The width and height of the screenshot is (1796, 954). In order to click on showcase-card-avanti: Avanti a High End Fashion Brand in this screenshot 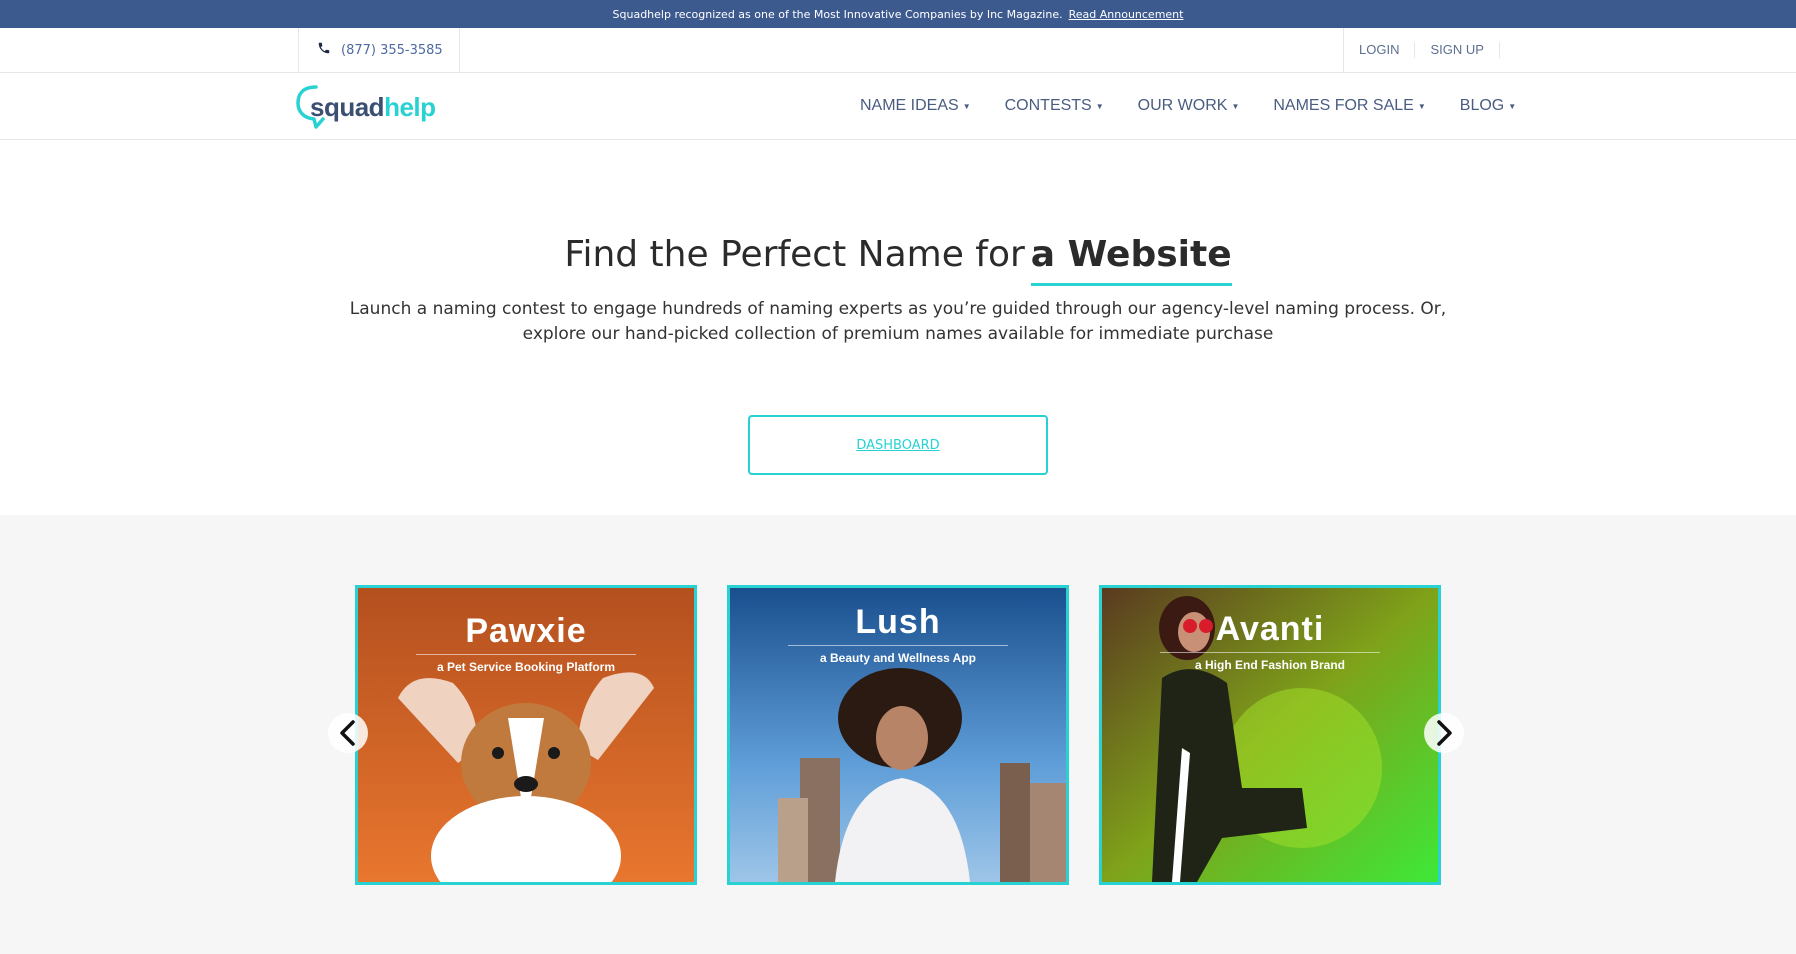, I will do `click(1270, 735)`.